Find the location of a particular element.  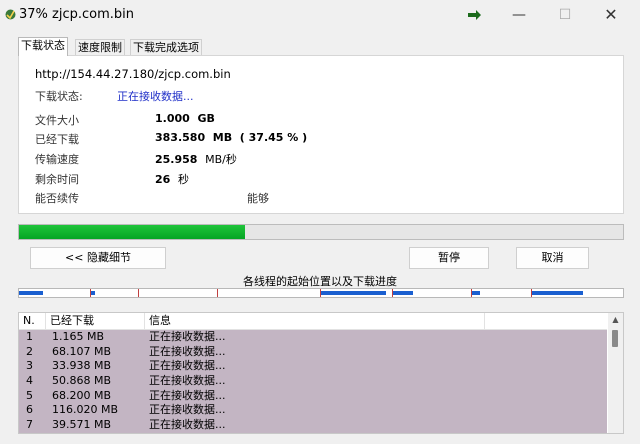

close-button: ✕ is located at coordinates (611, 15).